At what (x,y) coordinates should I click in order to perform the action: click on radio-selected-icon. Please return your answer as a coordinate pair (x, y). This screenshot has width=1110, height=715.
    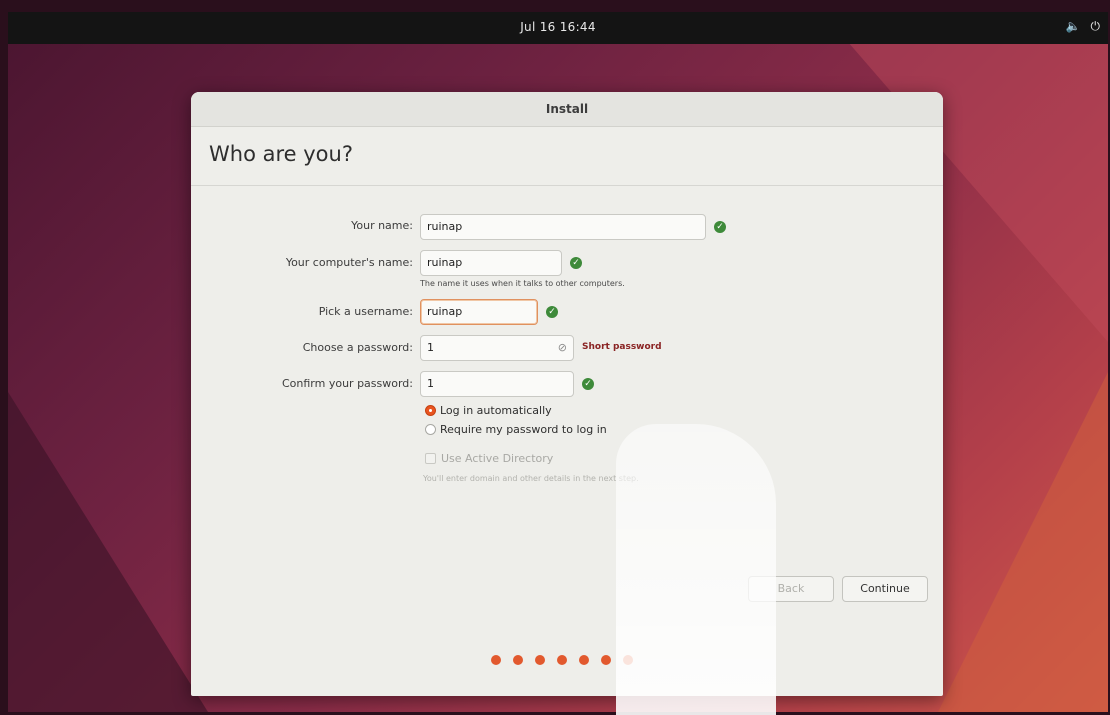
    Looking at the image, I should click on (430, 410).